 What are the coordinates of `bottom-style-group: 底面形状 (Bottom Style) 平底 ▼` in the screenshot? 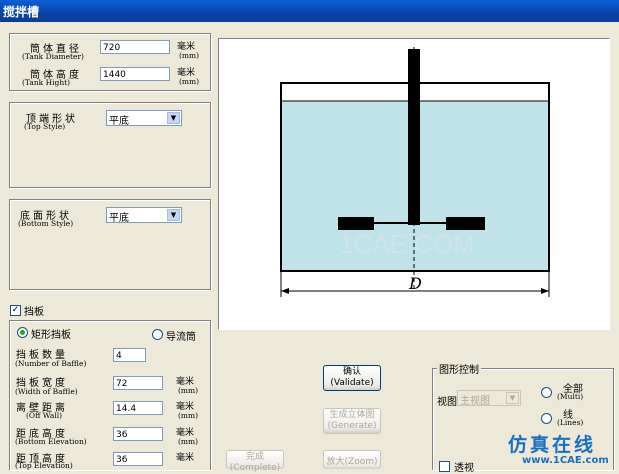 It's located at (110, 244).